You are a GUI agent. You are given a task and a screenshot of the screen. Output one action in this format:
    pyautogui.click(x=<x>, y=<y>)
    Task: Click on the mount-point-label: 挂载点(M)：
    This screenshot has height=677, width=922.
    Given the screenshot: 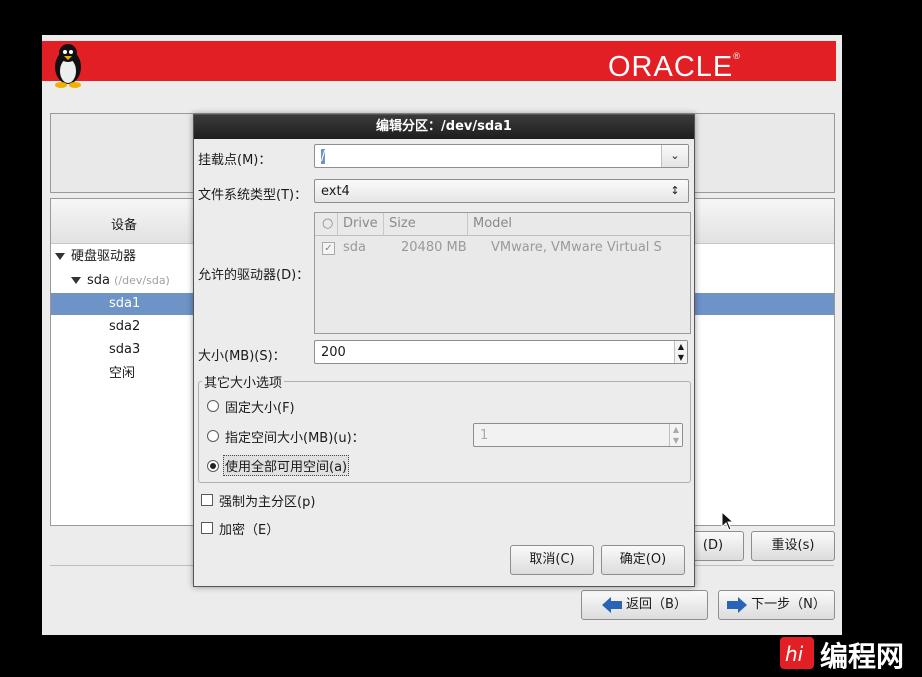 What is the action you would take?
    pyautogui.click(x=235, y=160)
    